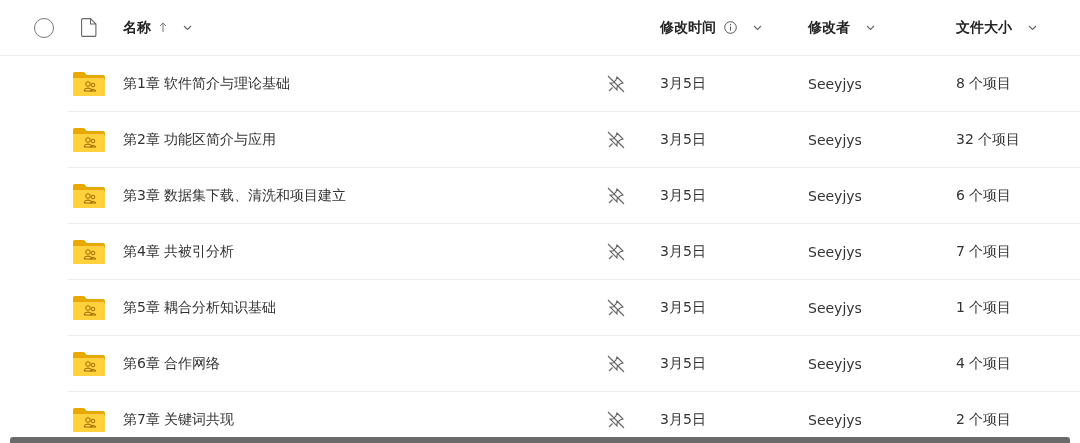  Describe the element at coordinates (688, 27) in the screenshot. I see `column-header: 修改时间` at that location.